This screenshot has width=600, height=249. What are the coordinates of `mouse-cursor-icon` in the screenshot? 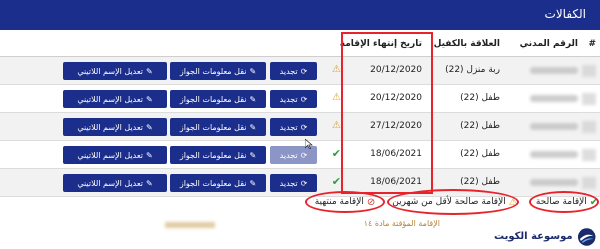 It's located at (309, 144).